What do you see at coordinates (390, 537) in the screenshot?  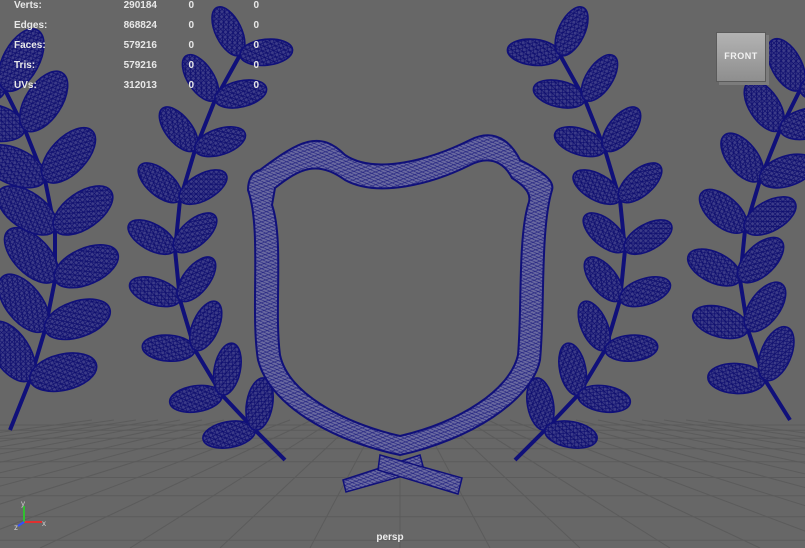 I see `camera-name: persp` at bounding box center [390, 537].